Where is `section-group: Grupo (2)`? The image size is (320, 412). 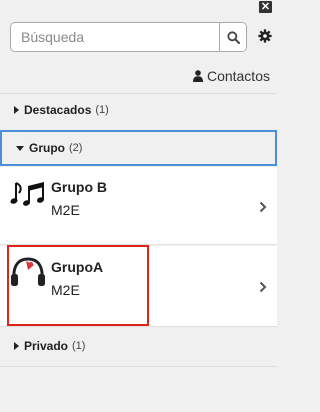 section-group: Grupo (2) is located at coordinates (138, 148).